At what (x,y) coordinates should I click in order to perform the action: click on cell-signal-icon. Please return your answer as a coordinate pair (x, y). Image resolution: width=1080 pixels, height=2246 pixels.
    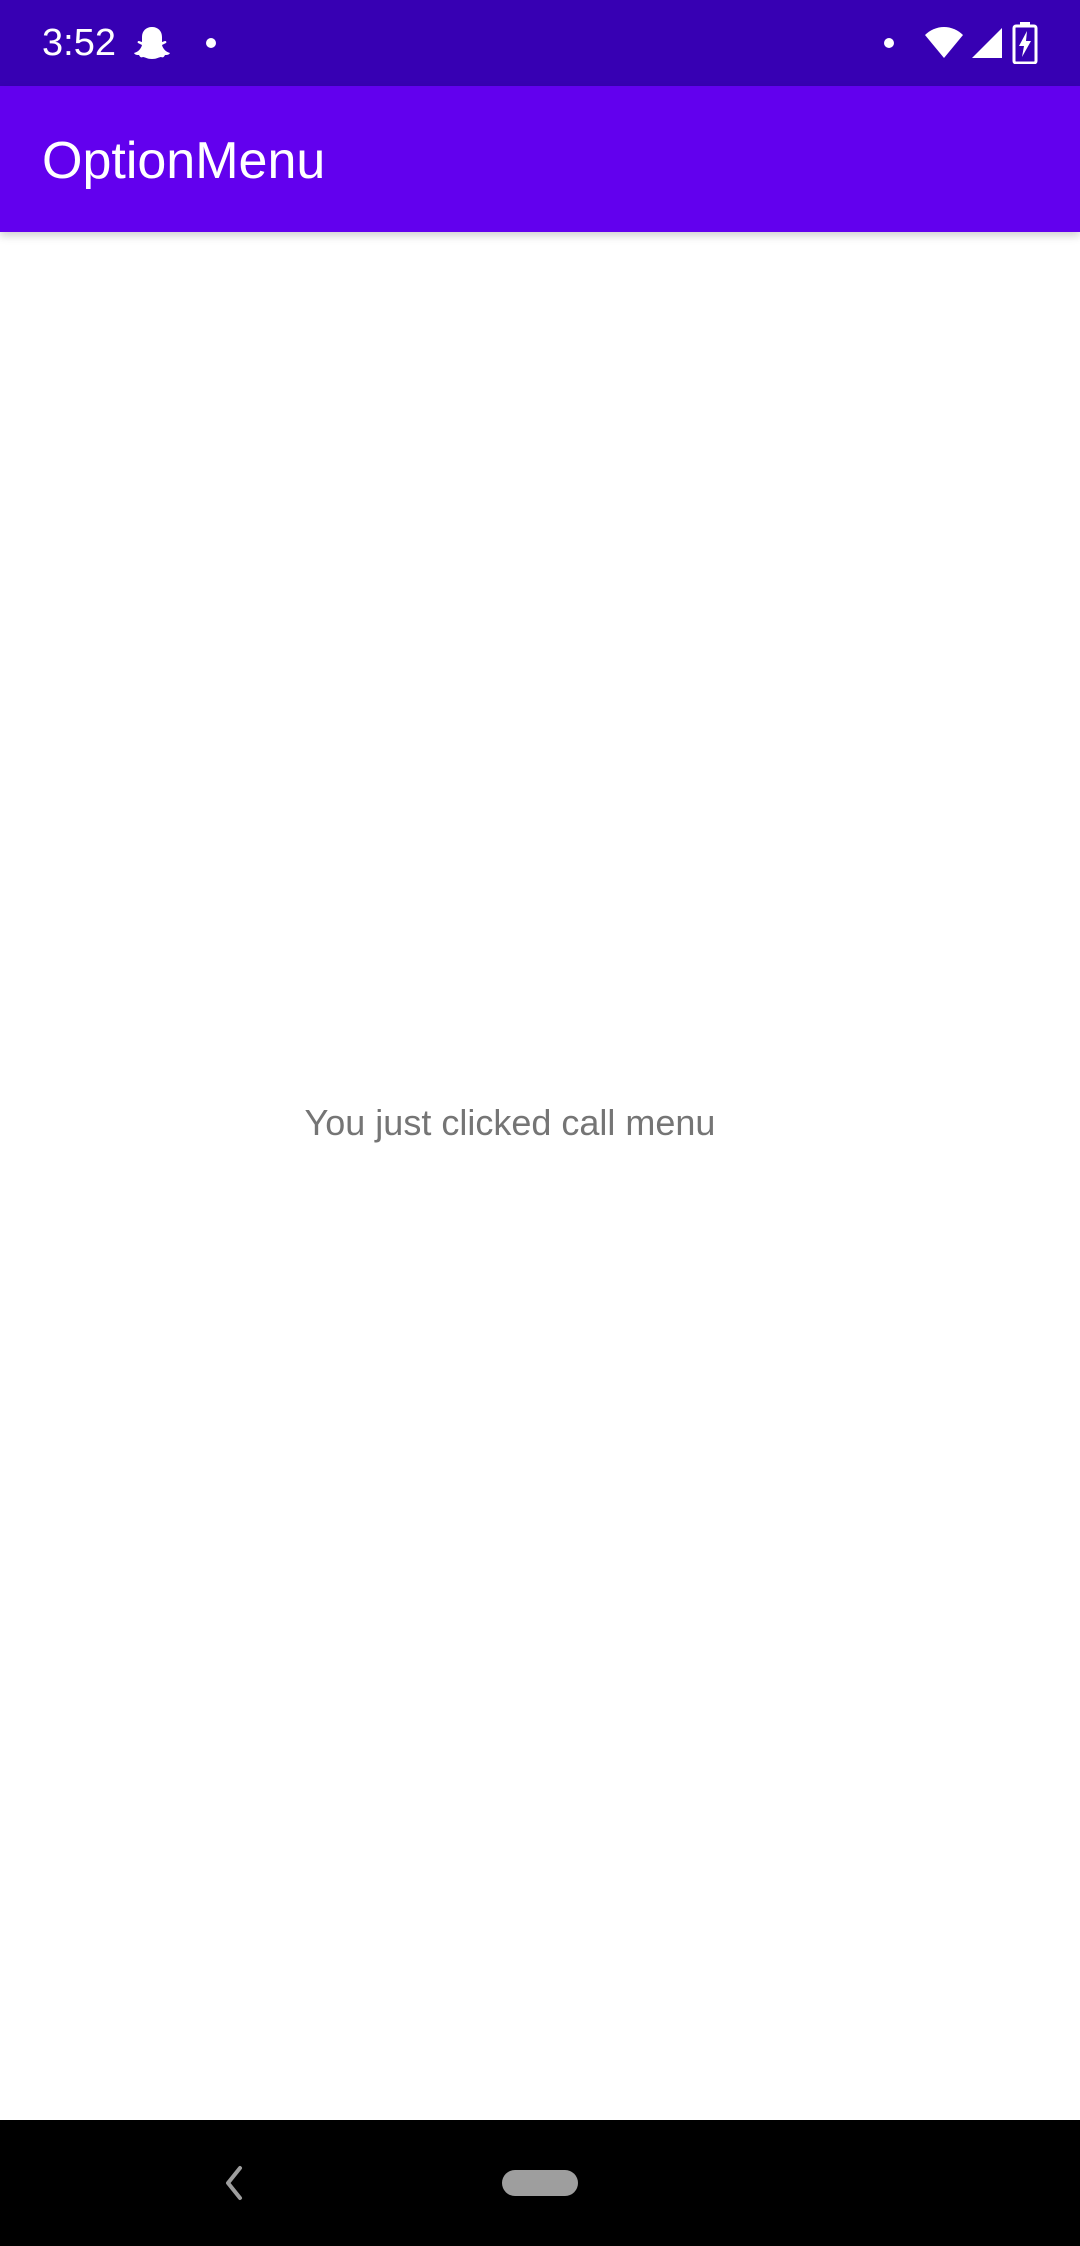
    Looking at the image, I should click on (987, 43).